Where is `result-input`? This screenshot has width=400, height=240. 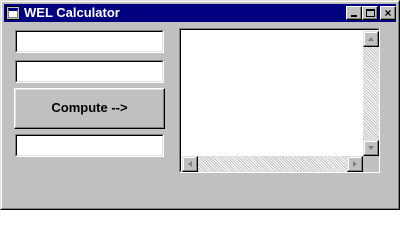 result-input is located at coordinates (89, 145).